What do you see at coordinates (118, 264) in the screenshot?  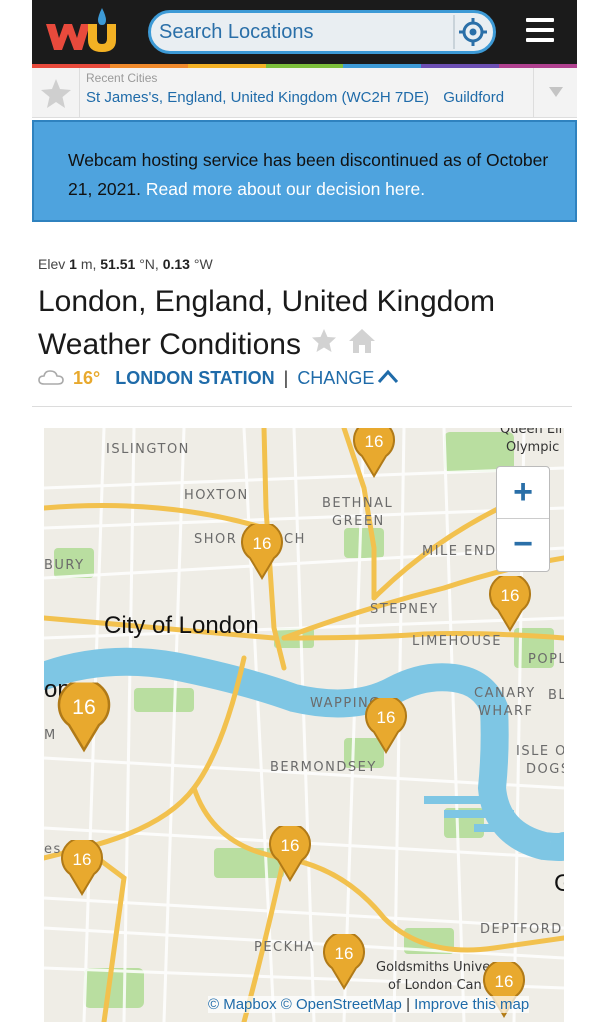 I see `latitude-value: 51.51` at bounding box center [118, 264].